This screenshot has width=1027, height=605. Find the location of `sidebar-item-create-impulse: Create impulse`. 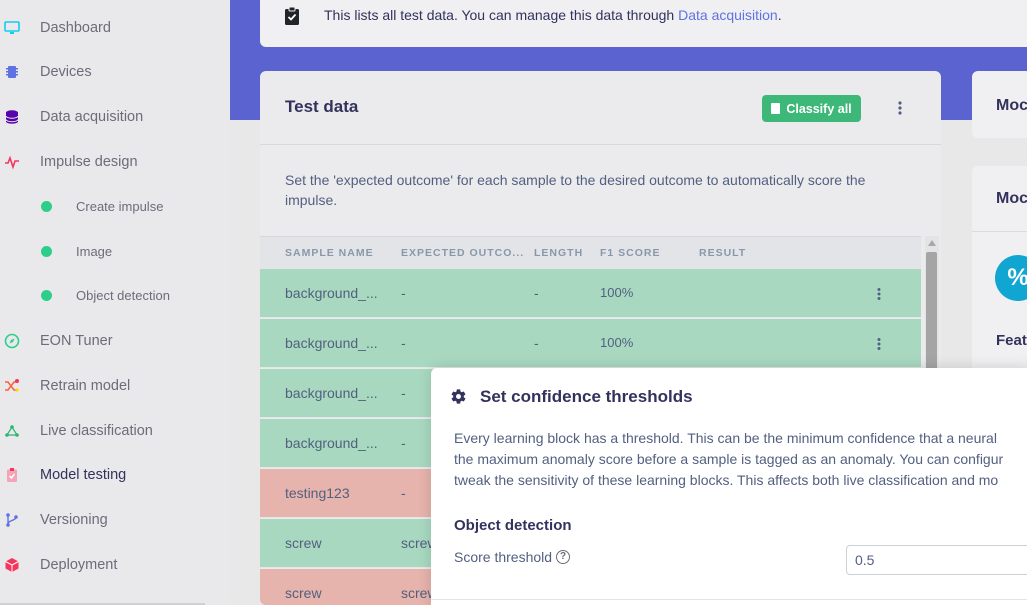

sidebar-item-create-impulse: Create impulse is located at coordinates (115, 206).